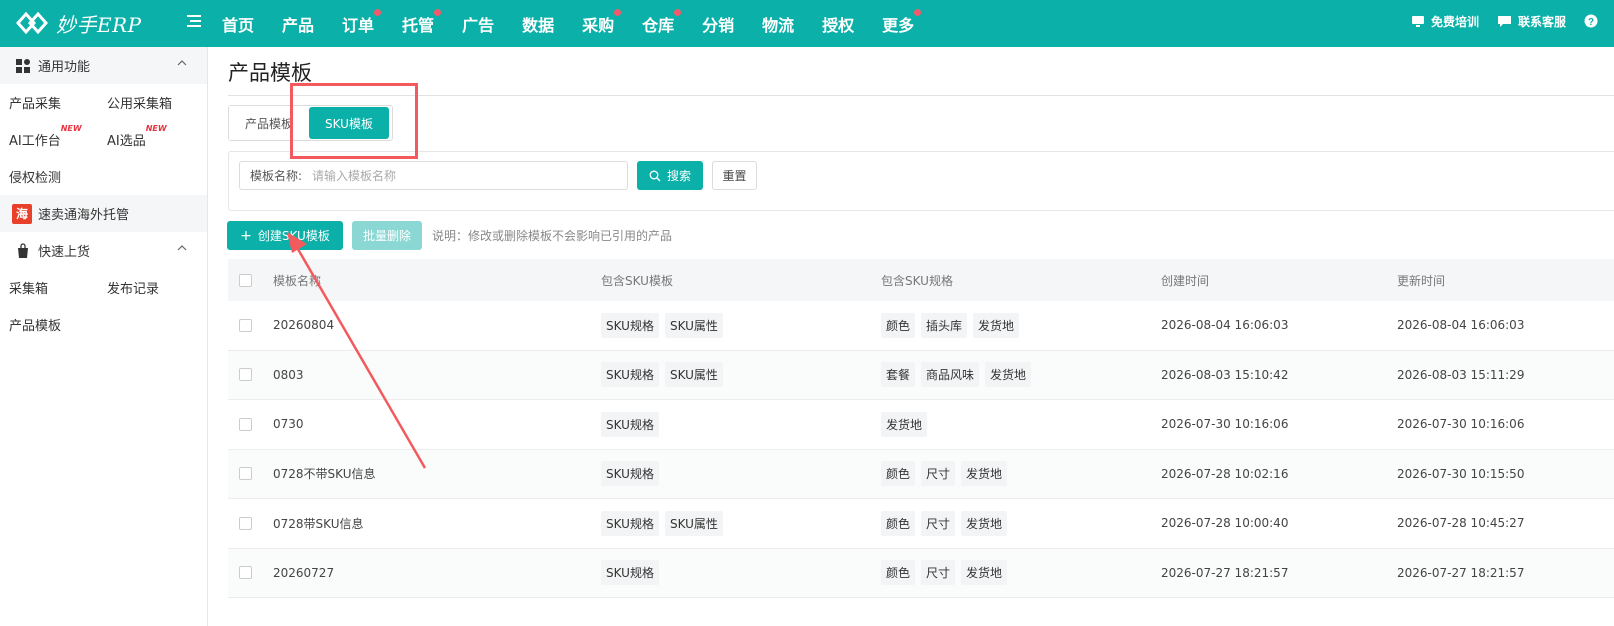  Describe the element at coordinates (194, 21) in the screenshot. I see `menu-toggle-icon` at that location.